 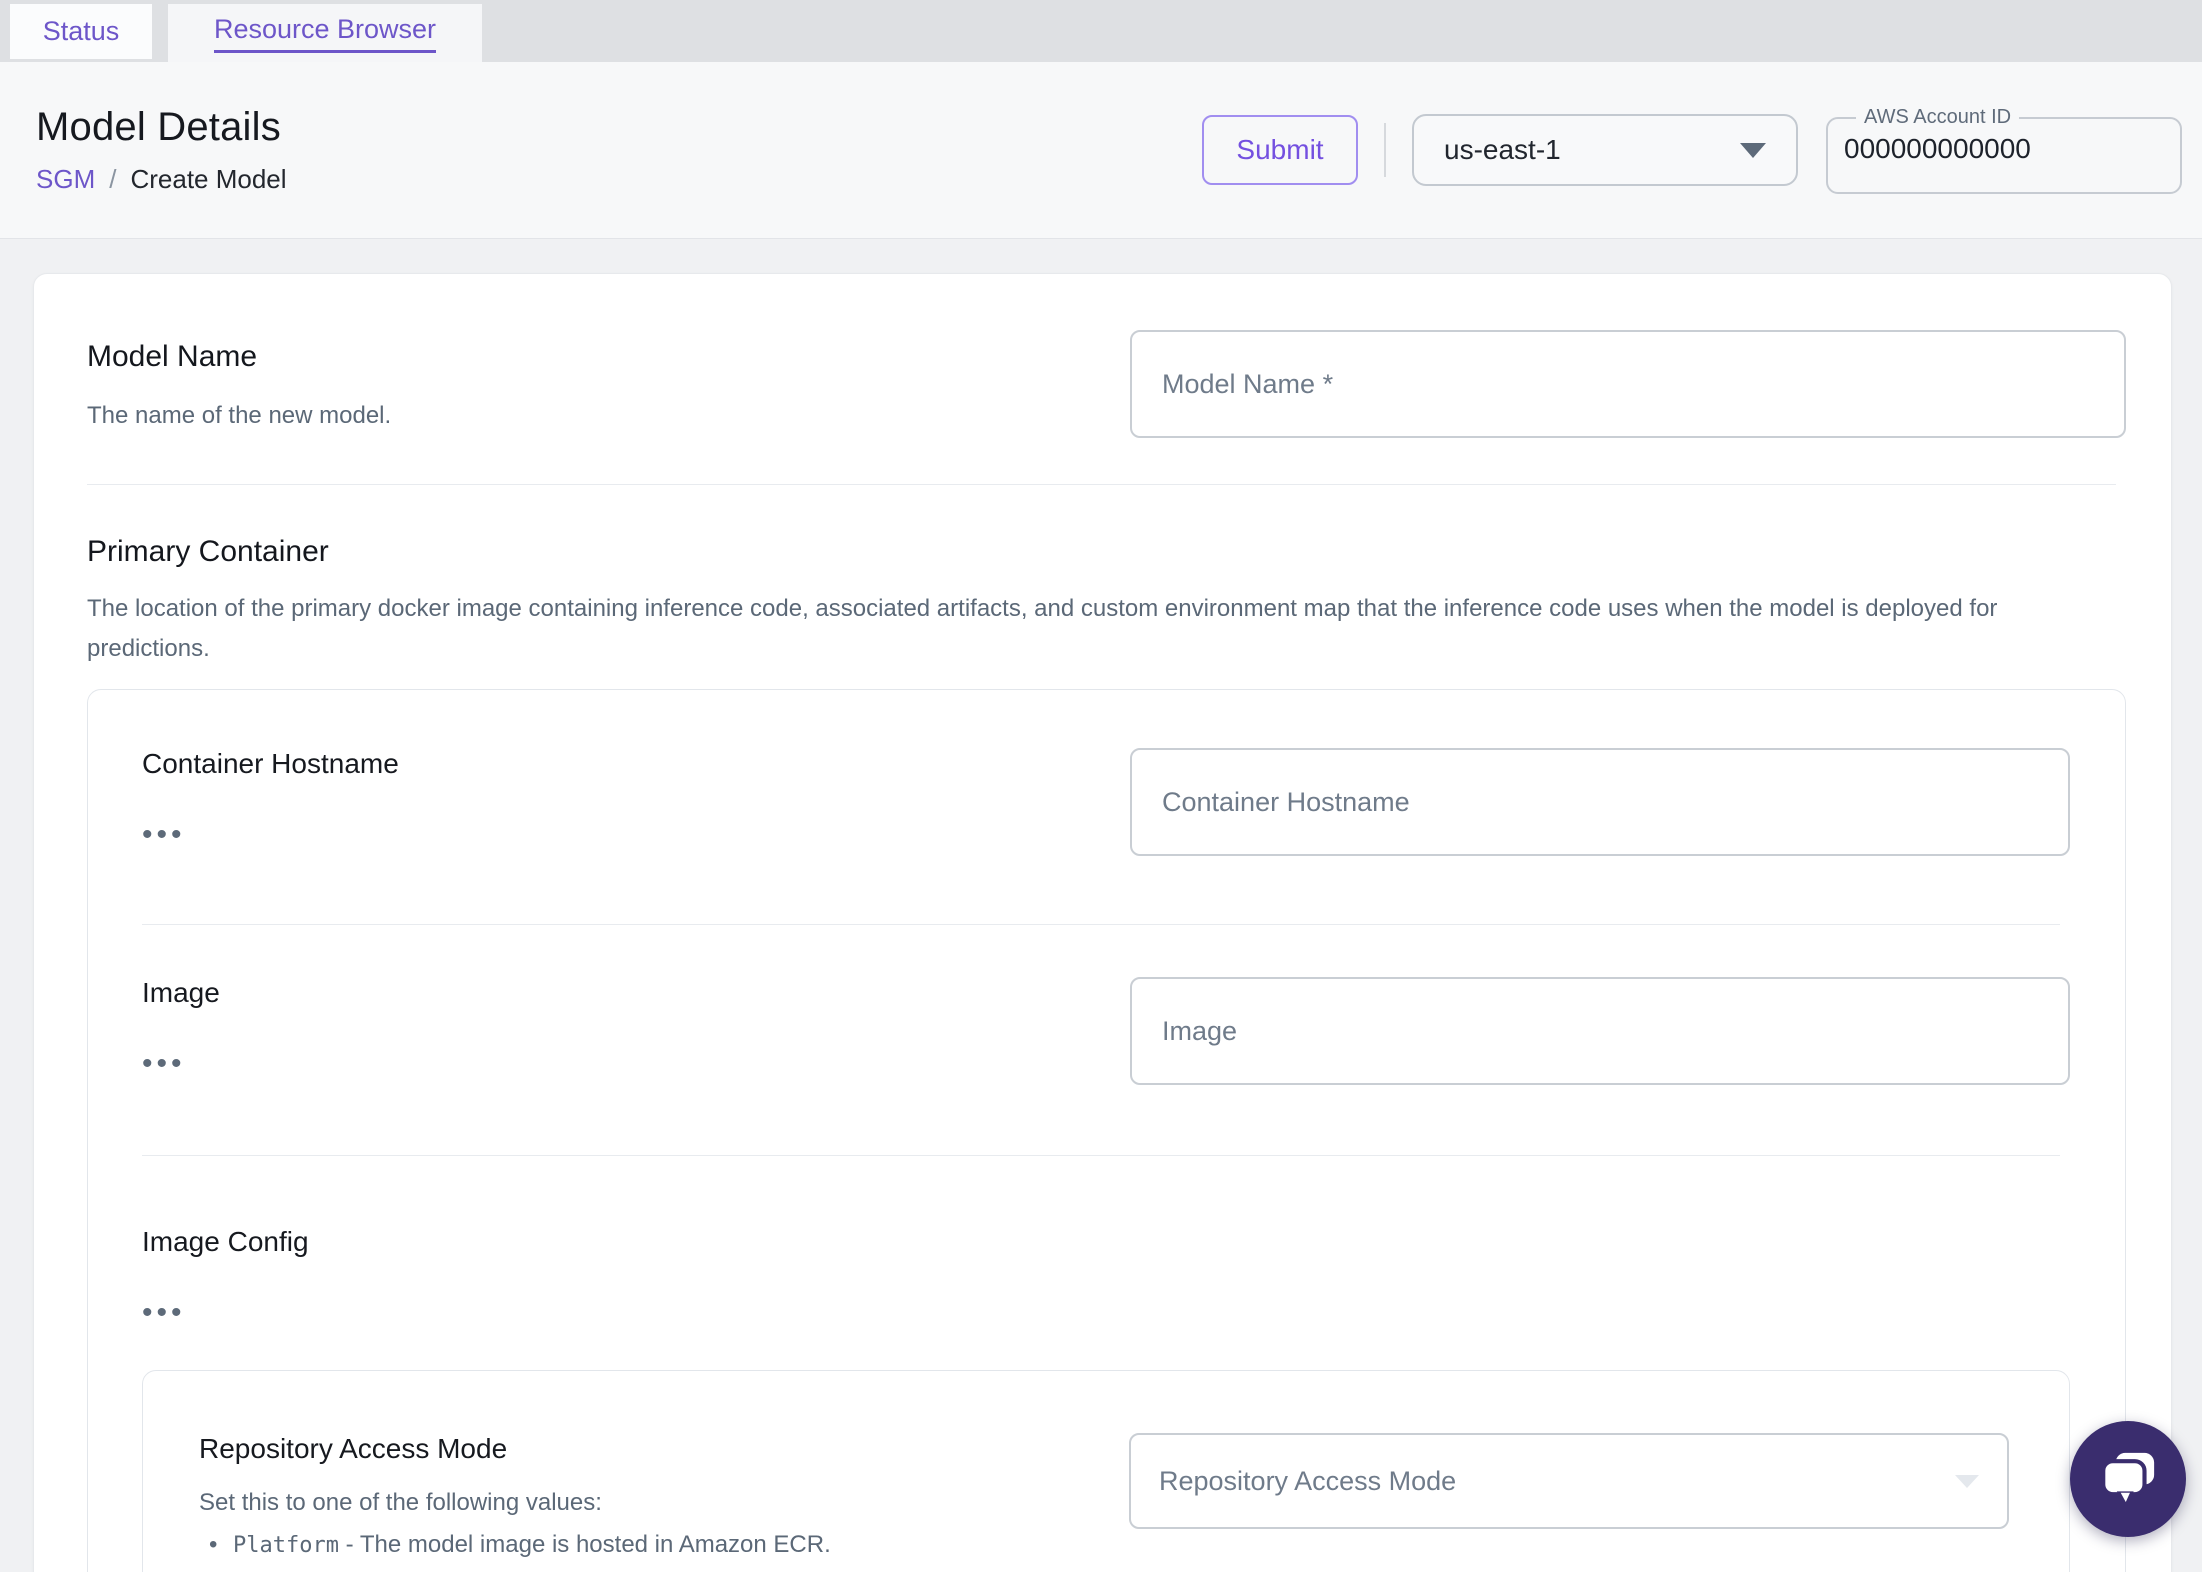 I want to click on breadcrumb: SGM / Create Model, so click(x=161, y=179).